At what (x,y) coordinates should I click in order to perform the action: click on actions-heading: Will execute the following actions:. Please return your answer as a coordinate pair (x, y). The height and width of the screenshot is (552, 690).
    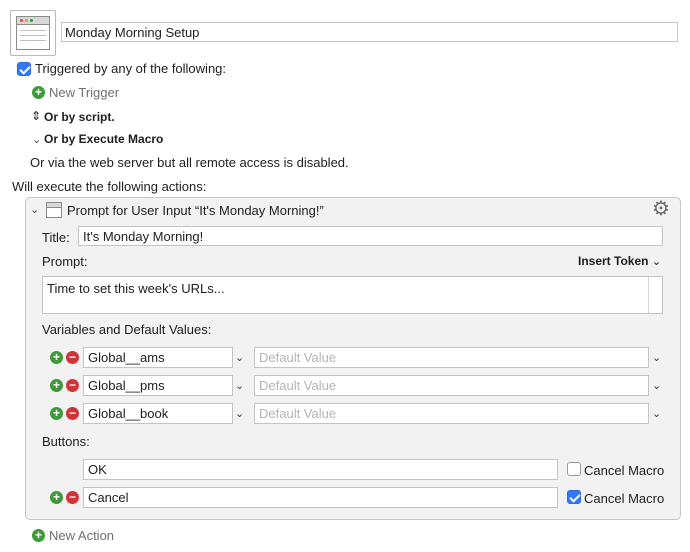
    Looking at the image, I should click on (109, 186).